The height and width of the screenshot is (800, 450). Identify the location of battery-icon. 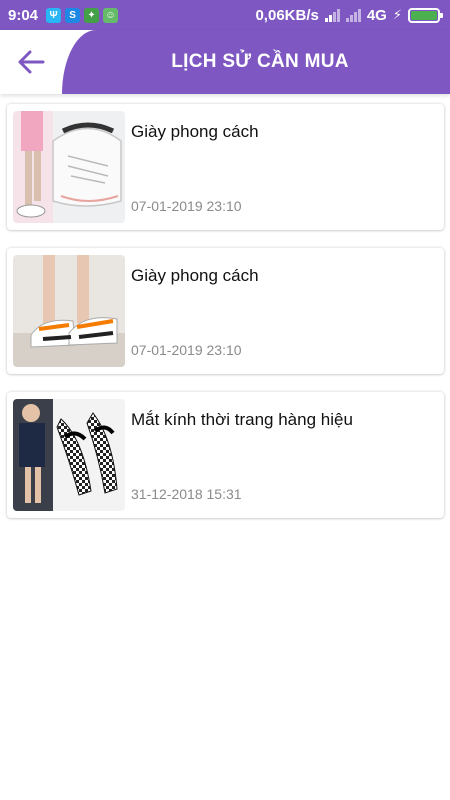
(425, 15).